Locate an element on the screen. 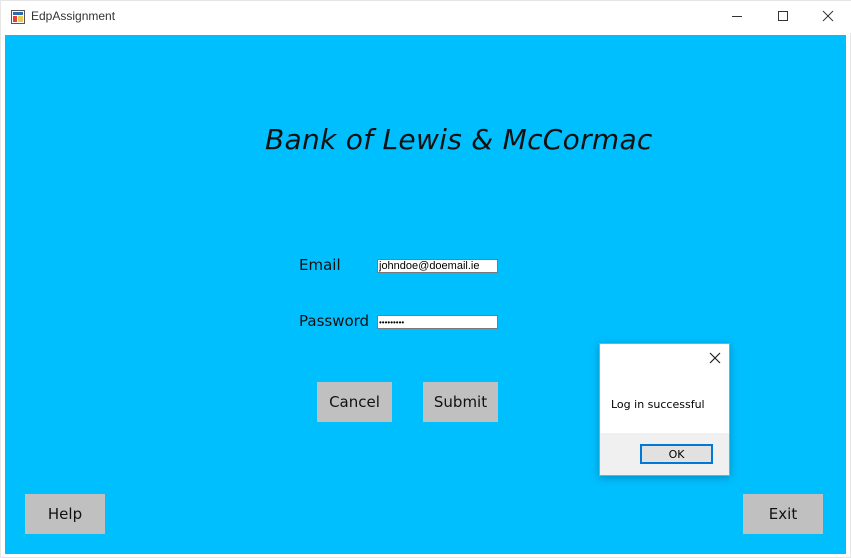 The height and width of the screenshot is (558, 851). dialog-close-button is located at coordinates (715, 358).